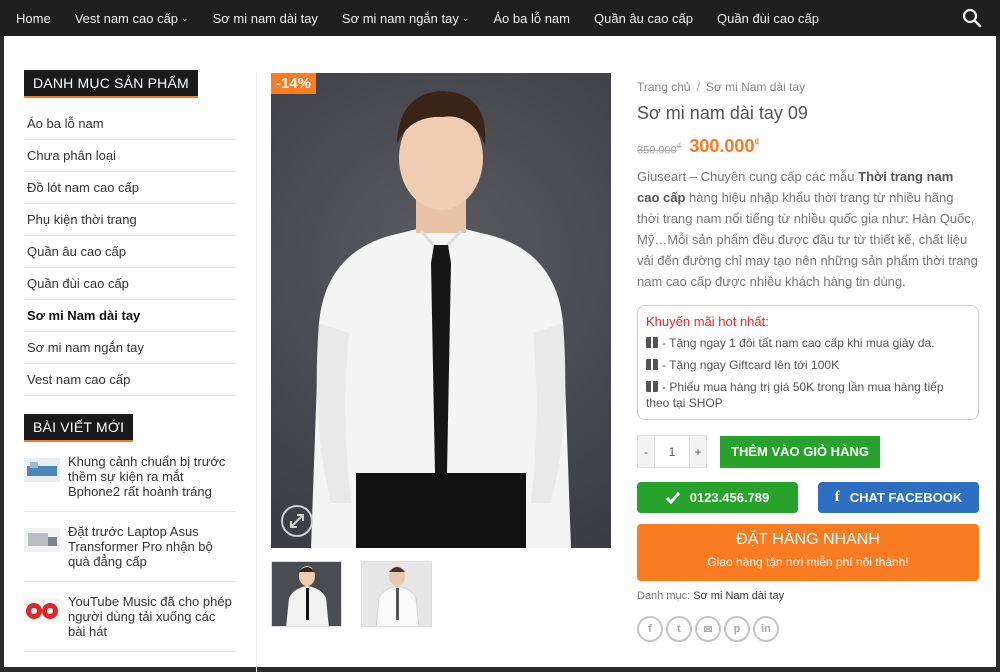  Describe the element at coordinates (130, 348) in the screenshot. I see `category-item: Sơ mi nam ngắn tay` at that location.